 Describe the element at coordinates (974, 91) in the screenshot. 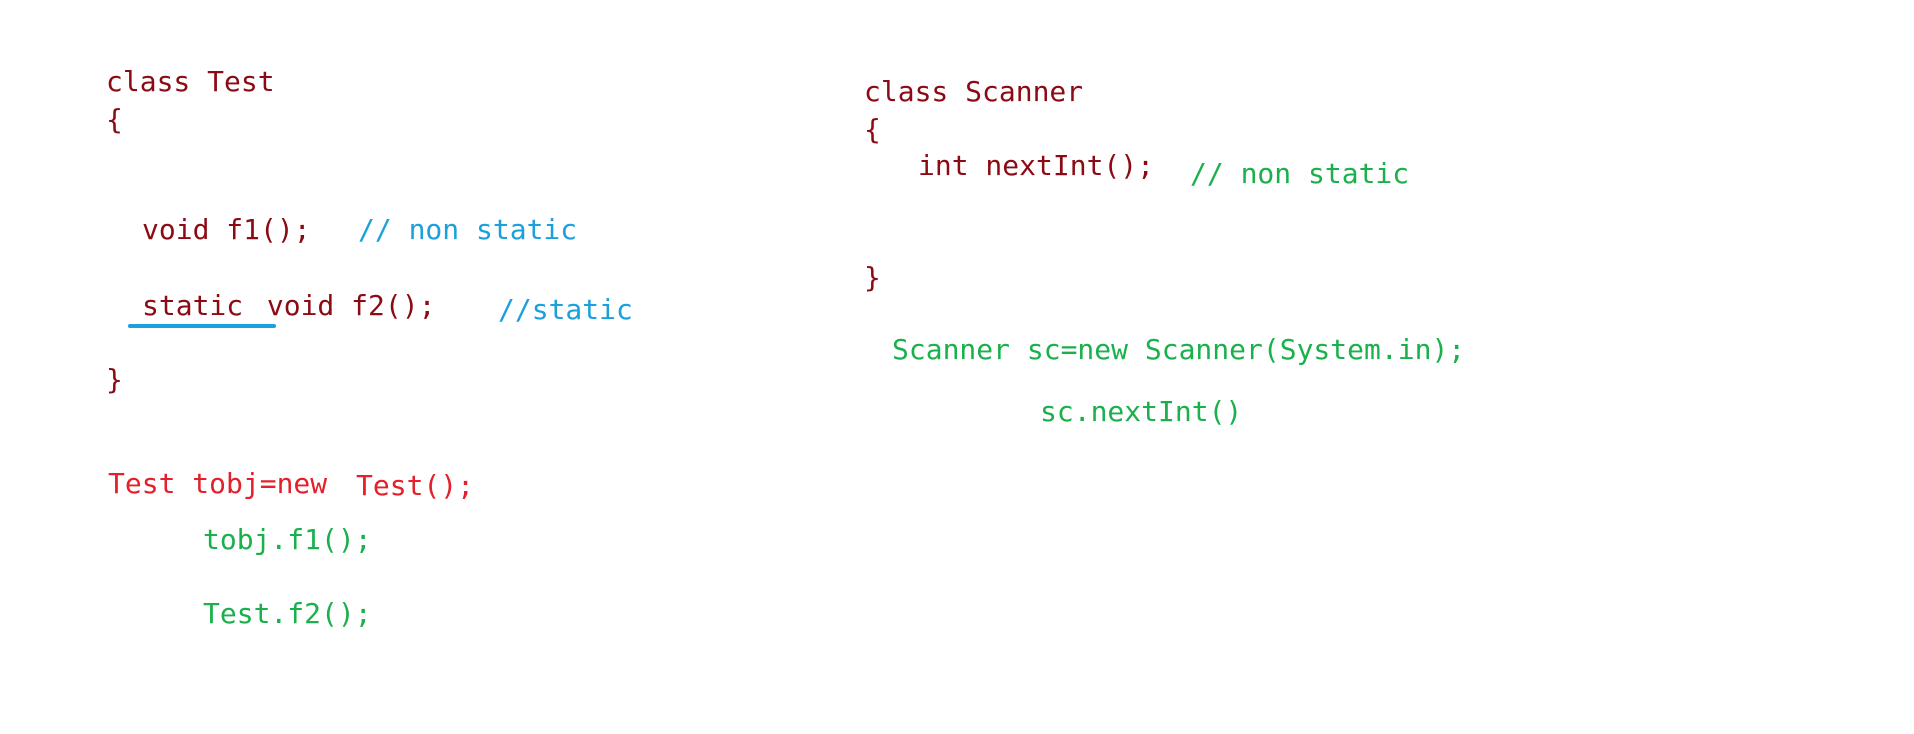

I see `scanner-class-header: class Scanner` at that location.